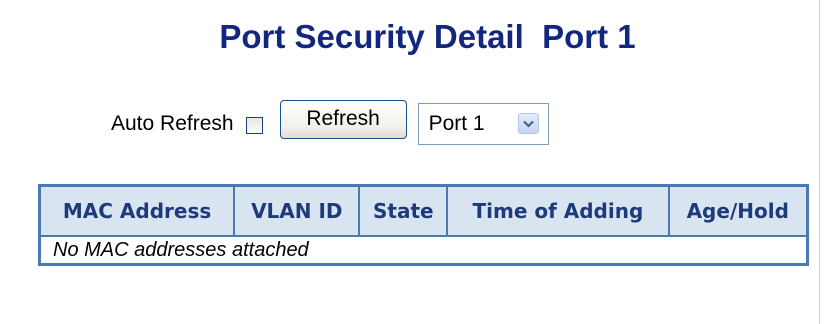 This screenshot has height=324, width=830. What do you see at coordinates (456, 123) in the screenshot?
I see `port-select-value: Port 1` at bounding box center [456, 123].